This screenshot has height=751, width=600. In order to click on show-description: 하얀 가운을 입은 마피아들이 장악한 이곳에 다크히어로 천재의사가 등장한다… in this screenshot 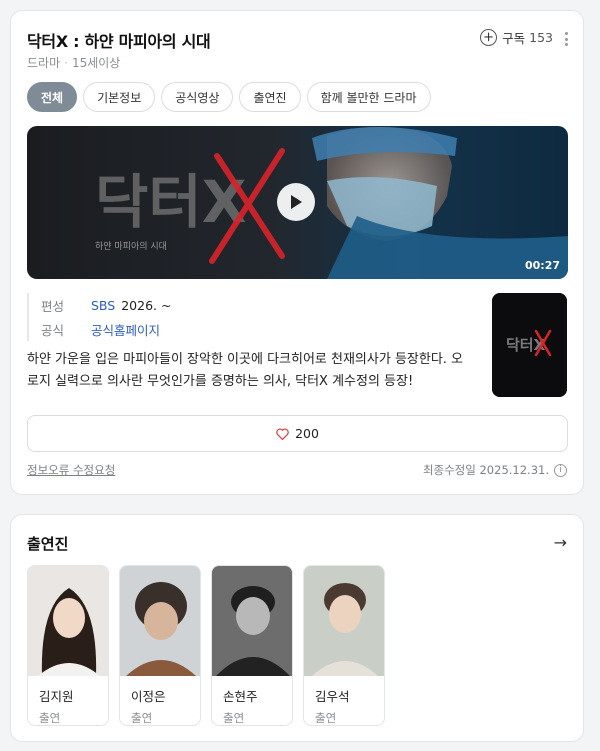, I will do `click(245, 370)`.